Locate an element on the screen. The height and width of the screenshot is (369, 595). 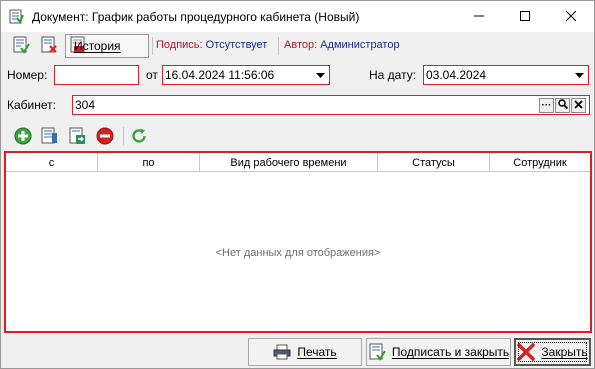
signature-status: Подпись: Отсутствует is located at coordinates (211, 45).